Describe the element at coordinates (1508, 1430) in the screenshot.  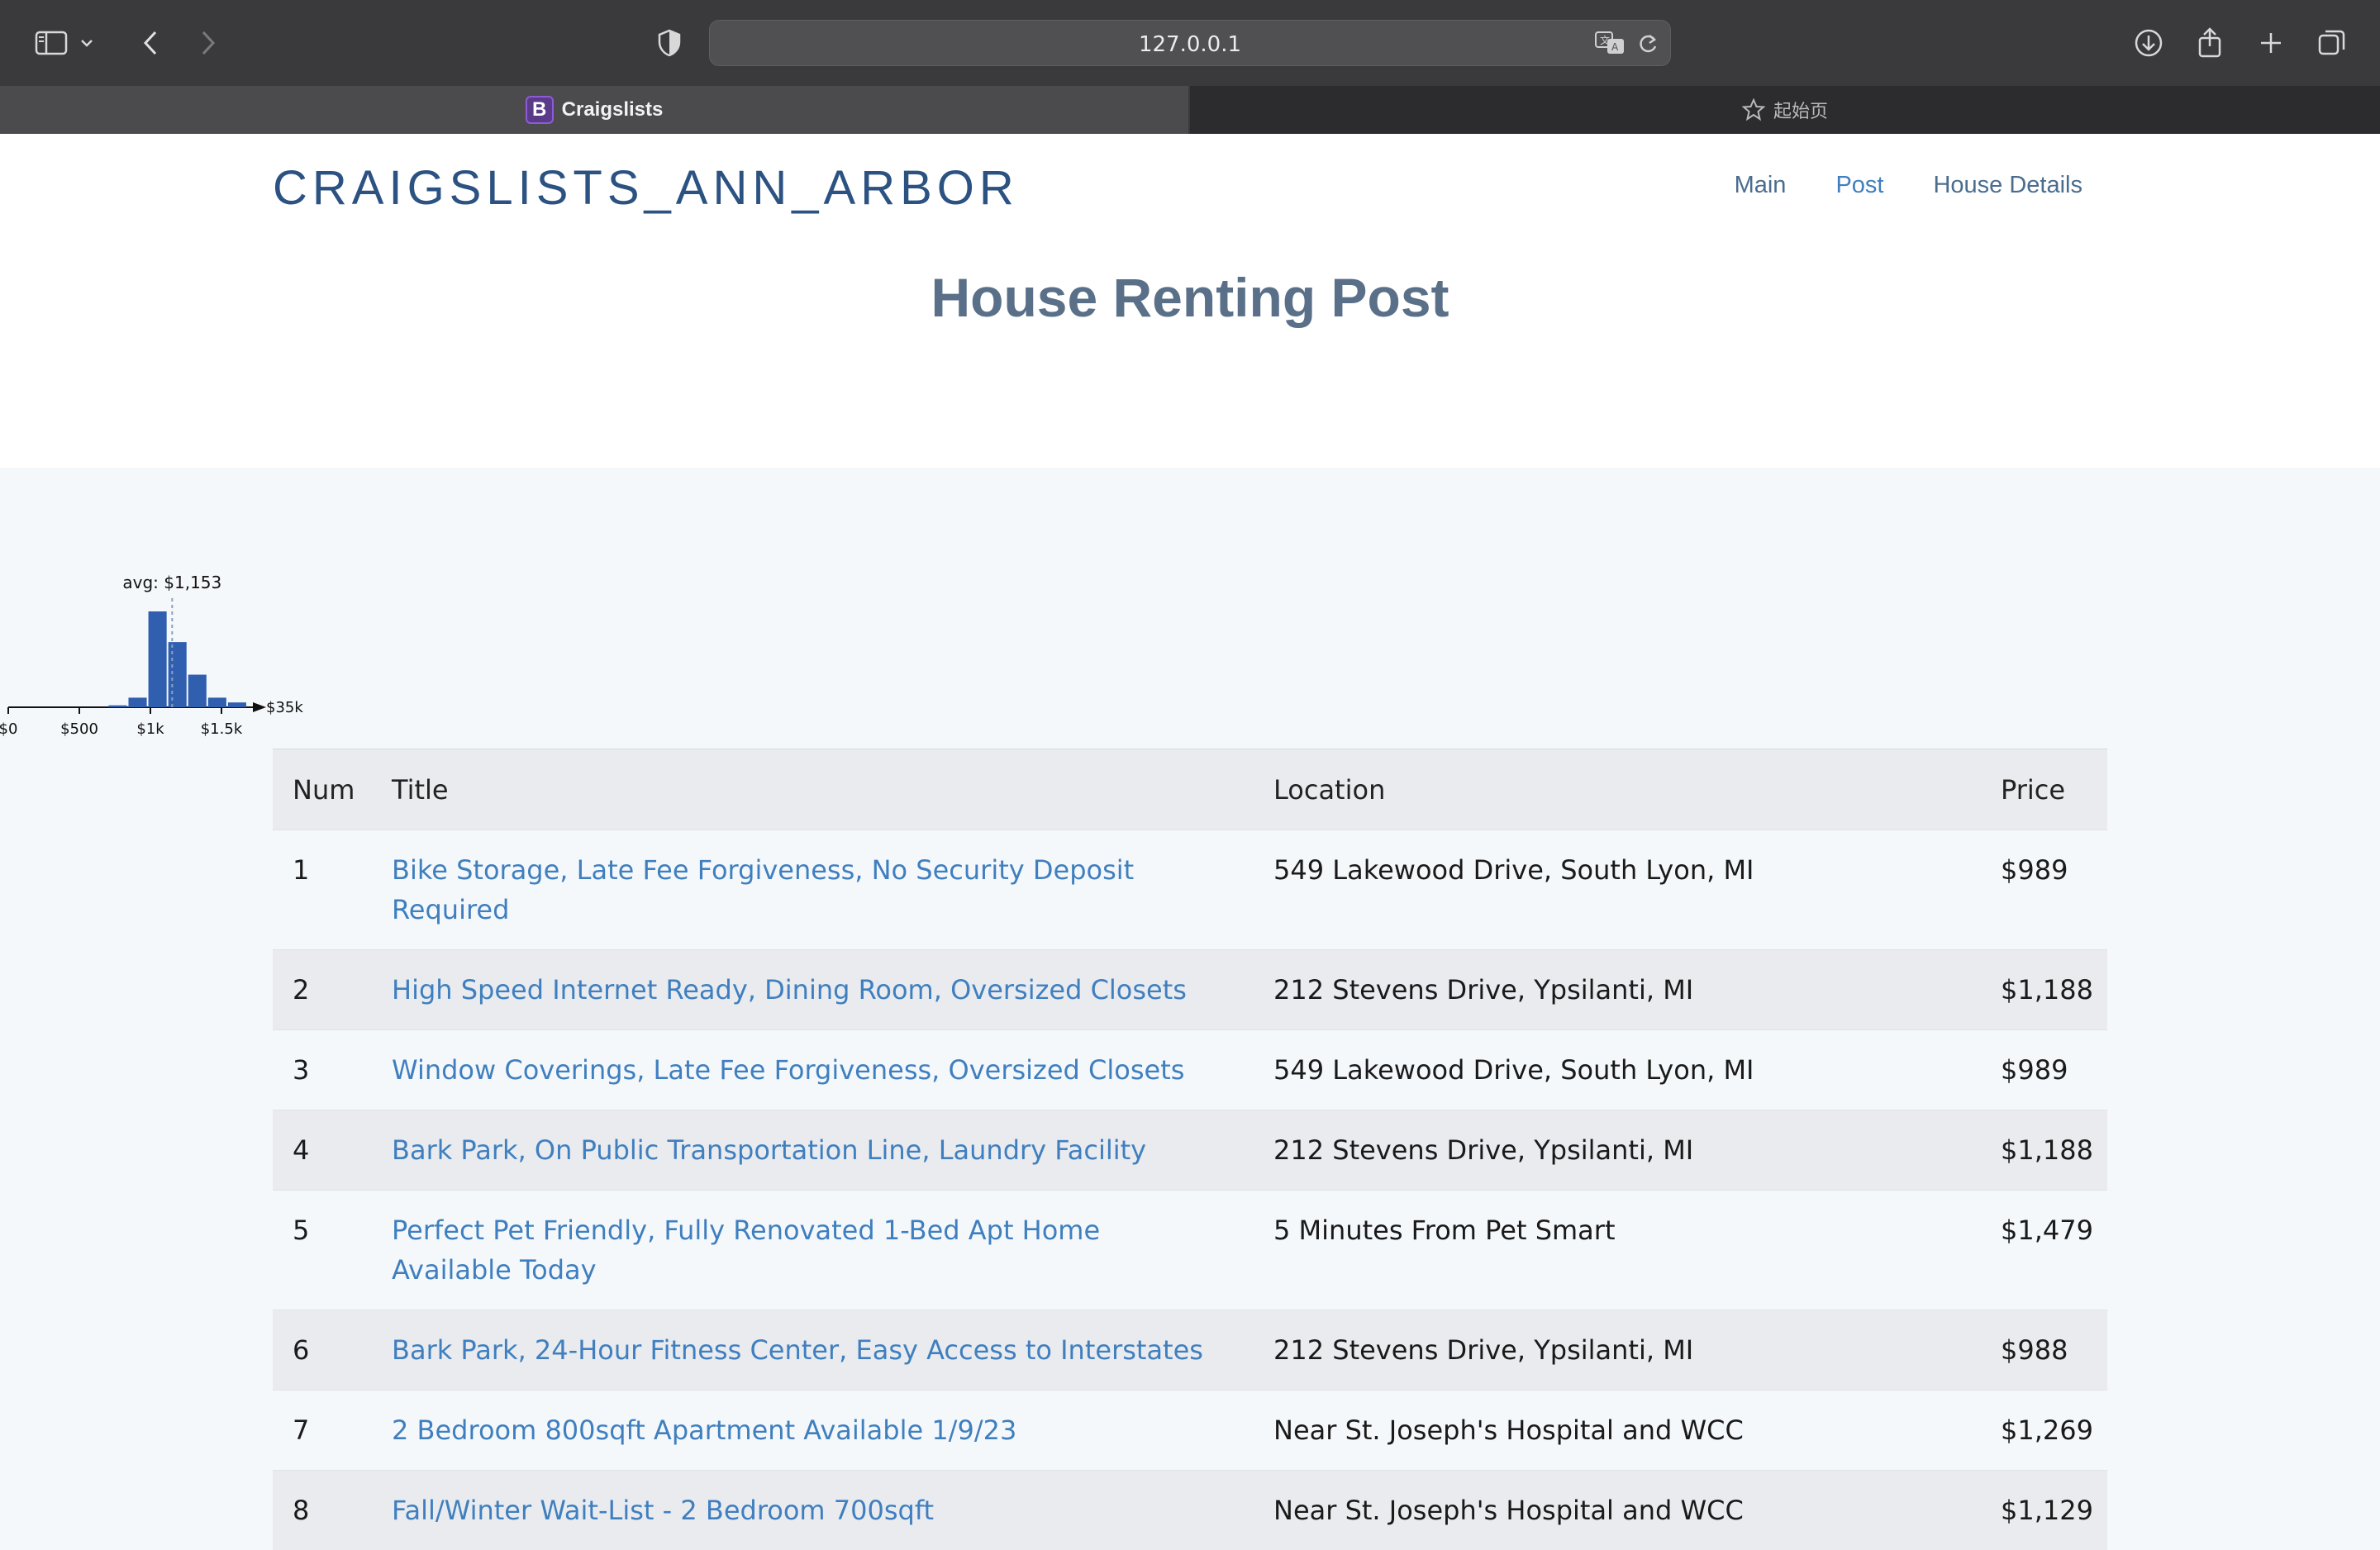
I see `row-location: Near St. Joseph's Hospital and WCC` at that location.